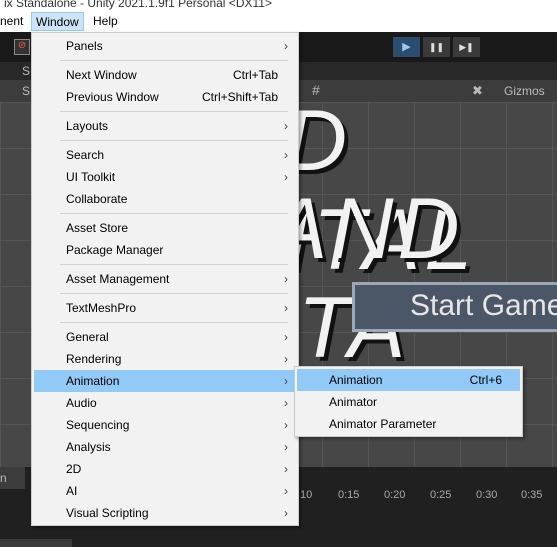 This screenshot has height=547, width=557. Describe the element at coordinates (441, 495) in the screenshot. I see `time-tick: 0:25` at that location.